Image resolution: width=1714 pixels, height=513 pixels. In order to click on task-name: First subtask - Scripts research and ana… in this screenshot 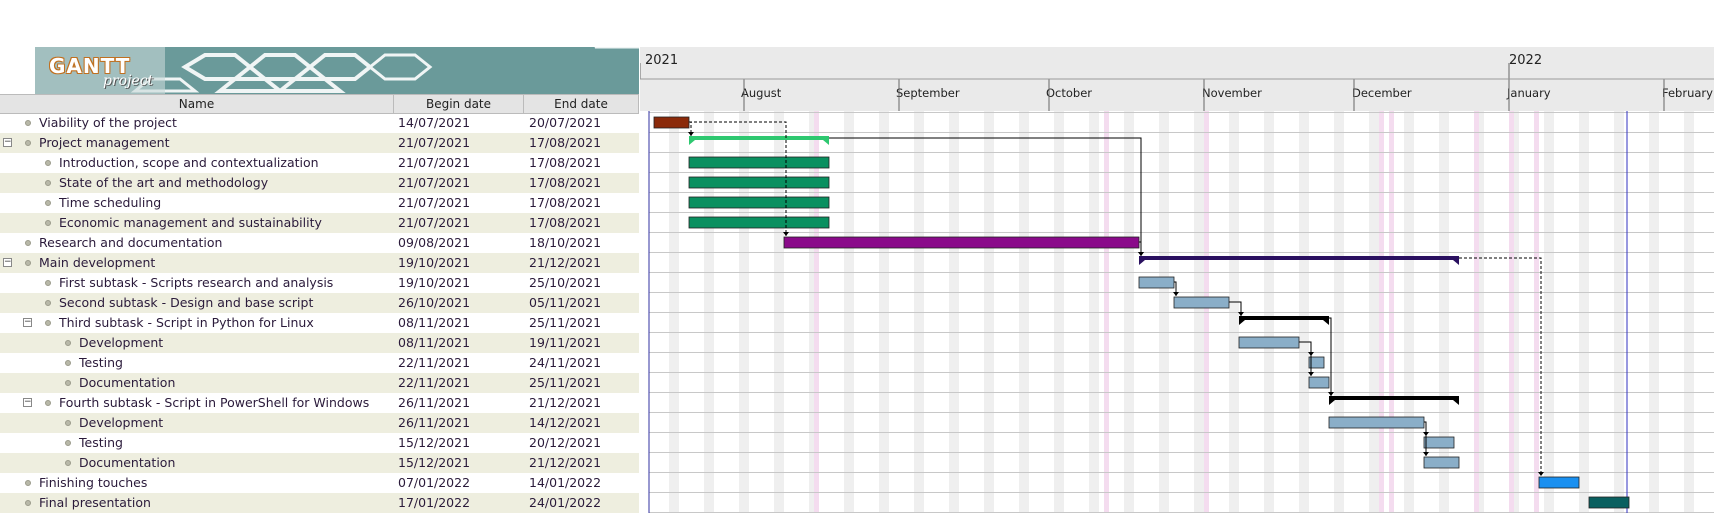, I will do `click(196, 283)`.